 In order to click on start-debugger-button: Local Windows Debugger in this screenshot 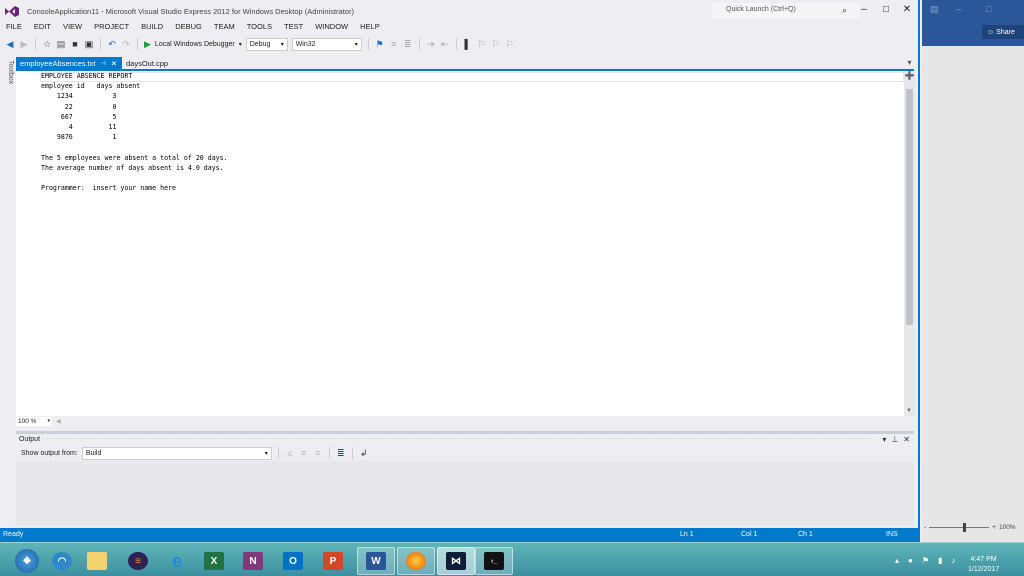, I will do `click(195, 44)`.